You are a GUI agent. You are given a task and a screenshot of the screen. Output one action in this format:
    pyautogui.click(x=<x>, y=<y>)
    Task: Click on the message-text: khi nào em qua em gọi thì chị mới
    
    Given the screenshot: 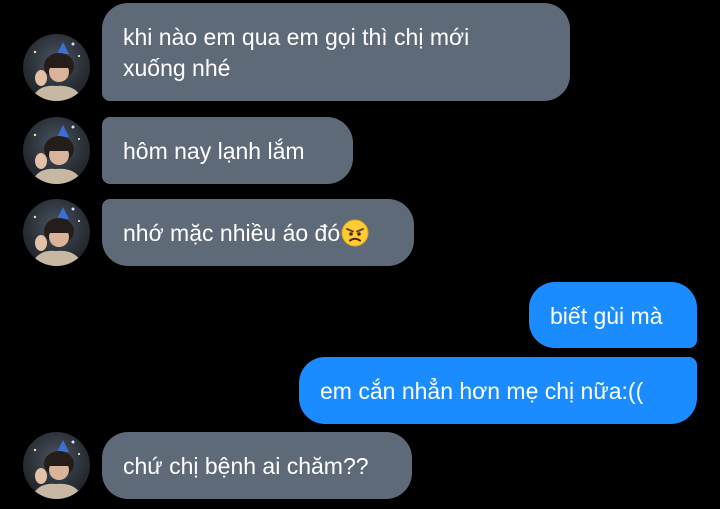 What is the action you would take?
    pyautogui.click(x=296, y=37)
    